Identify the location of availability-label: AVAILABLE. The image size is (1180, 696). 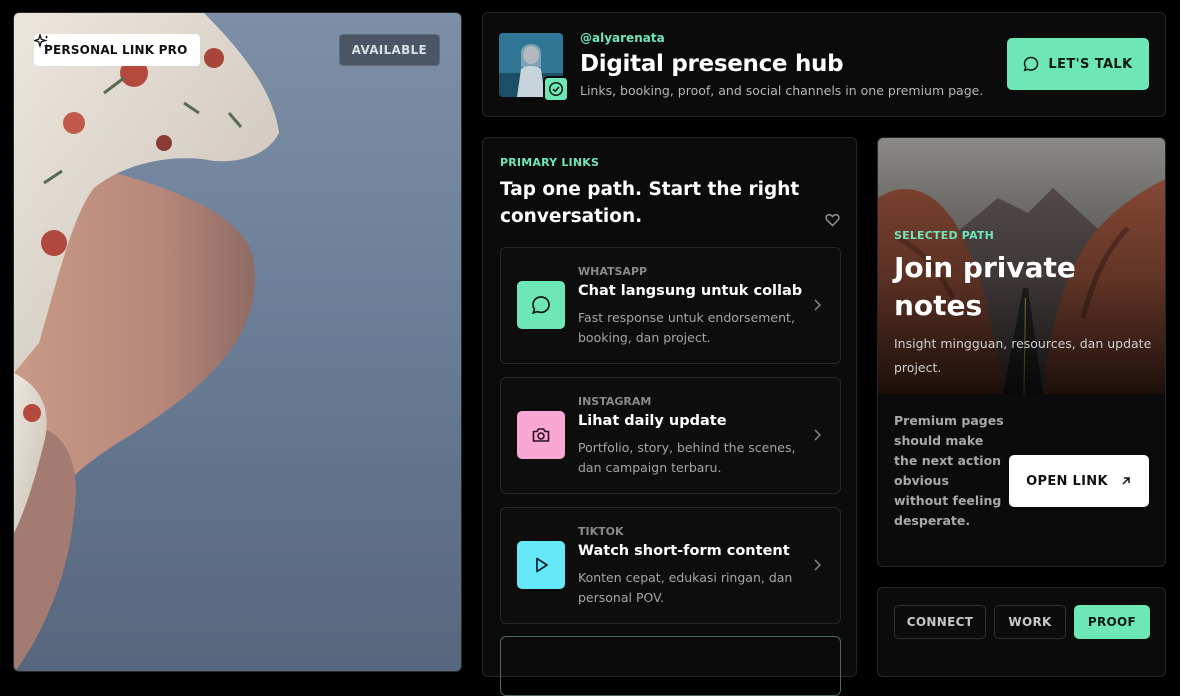
(389, 50).